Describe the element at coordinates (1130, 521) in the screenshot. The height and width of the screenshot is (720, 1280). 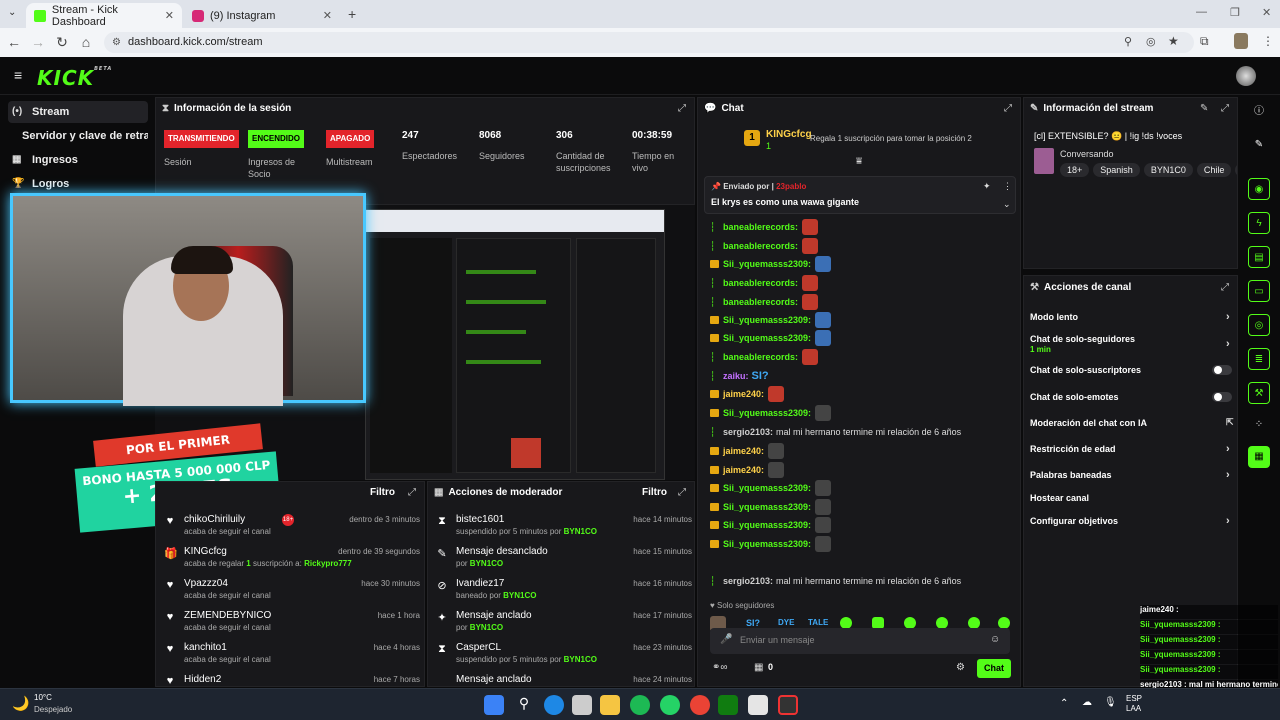
I see `action-configure-goals: Configurar objetivos ›` at that location.